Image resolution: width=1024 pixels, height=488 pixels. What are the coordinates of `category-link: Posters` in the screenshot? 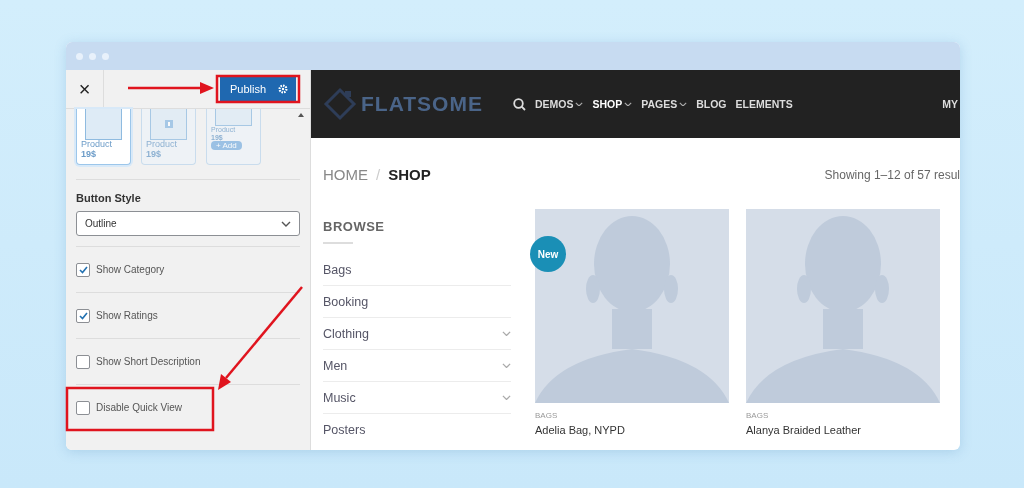 It's located at (417, 429).